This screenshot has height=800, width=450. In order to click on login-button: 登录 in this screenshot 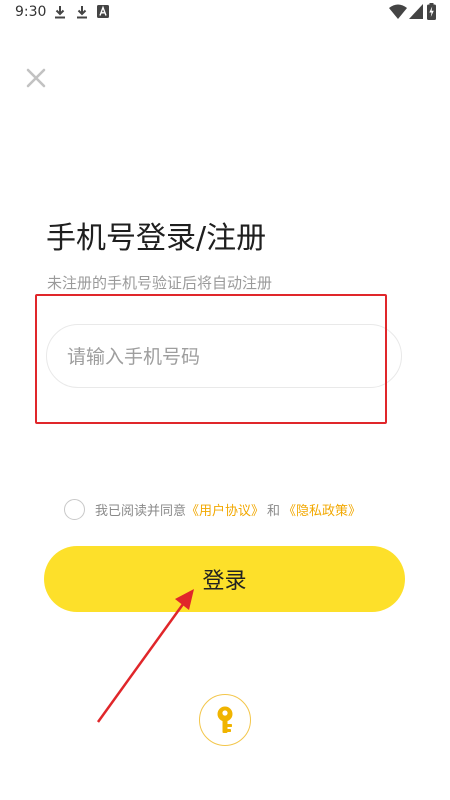, I will do `click(224, 579)`.